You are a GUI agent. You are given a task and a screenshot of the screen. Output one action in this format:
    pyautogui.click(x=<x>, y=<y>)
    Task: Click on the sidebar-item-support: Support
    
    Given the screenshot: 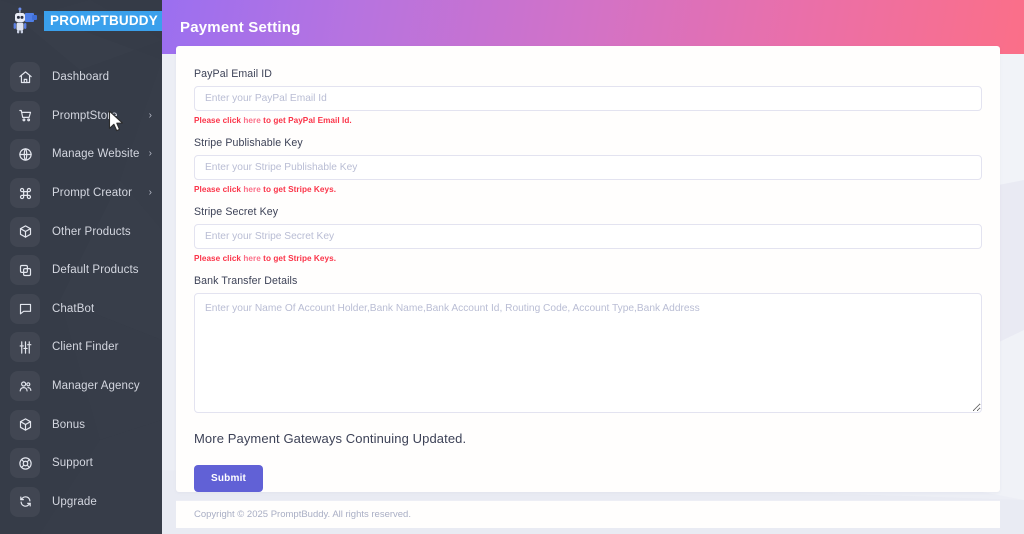 What is the action you would take?
    pyautogui.click(x=81, y=463)
    